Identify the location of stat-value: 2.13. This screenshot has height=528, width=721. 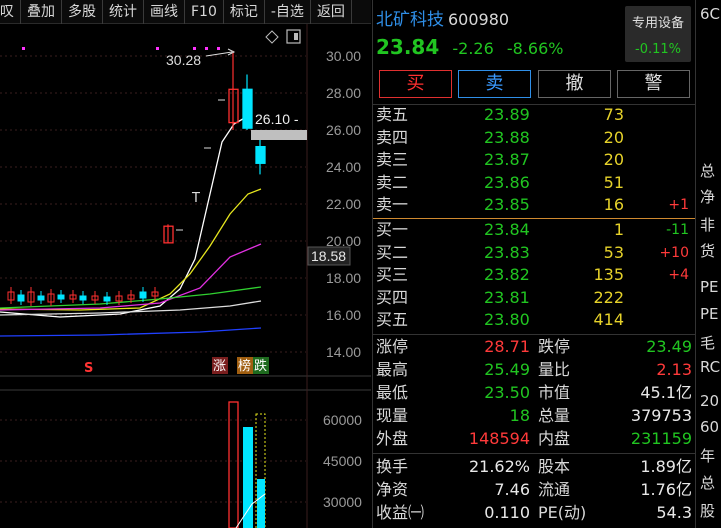
(674, 369).